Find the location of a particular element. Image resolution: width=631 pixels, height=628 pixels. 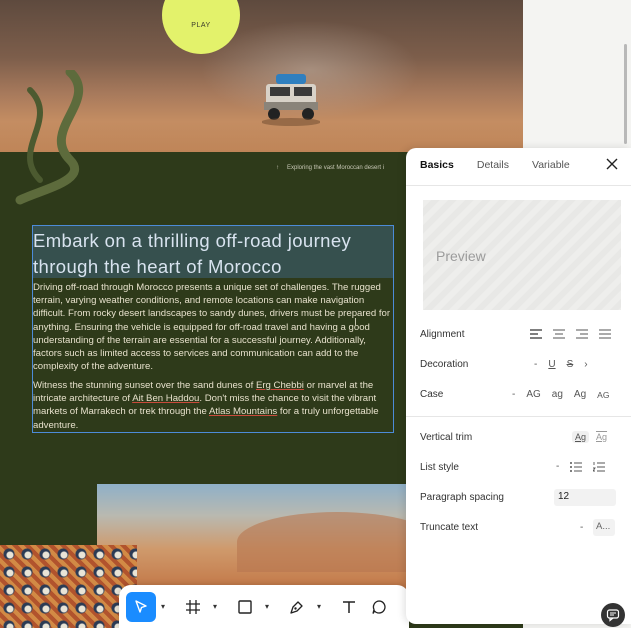

vertical-trim-label: Vertical trim is located at coordinates (446, 437).